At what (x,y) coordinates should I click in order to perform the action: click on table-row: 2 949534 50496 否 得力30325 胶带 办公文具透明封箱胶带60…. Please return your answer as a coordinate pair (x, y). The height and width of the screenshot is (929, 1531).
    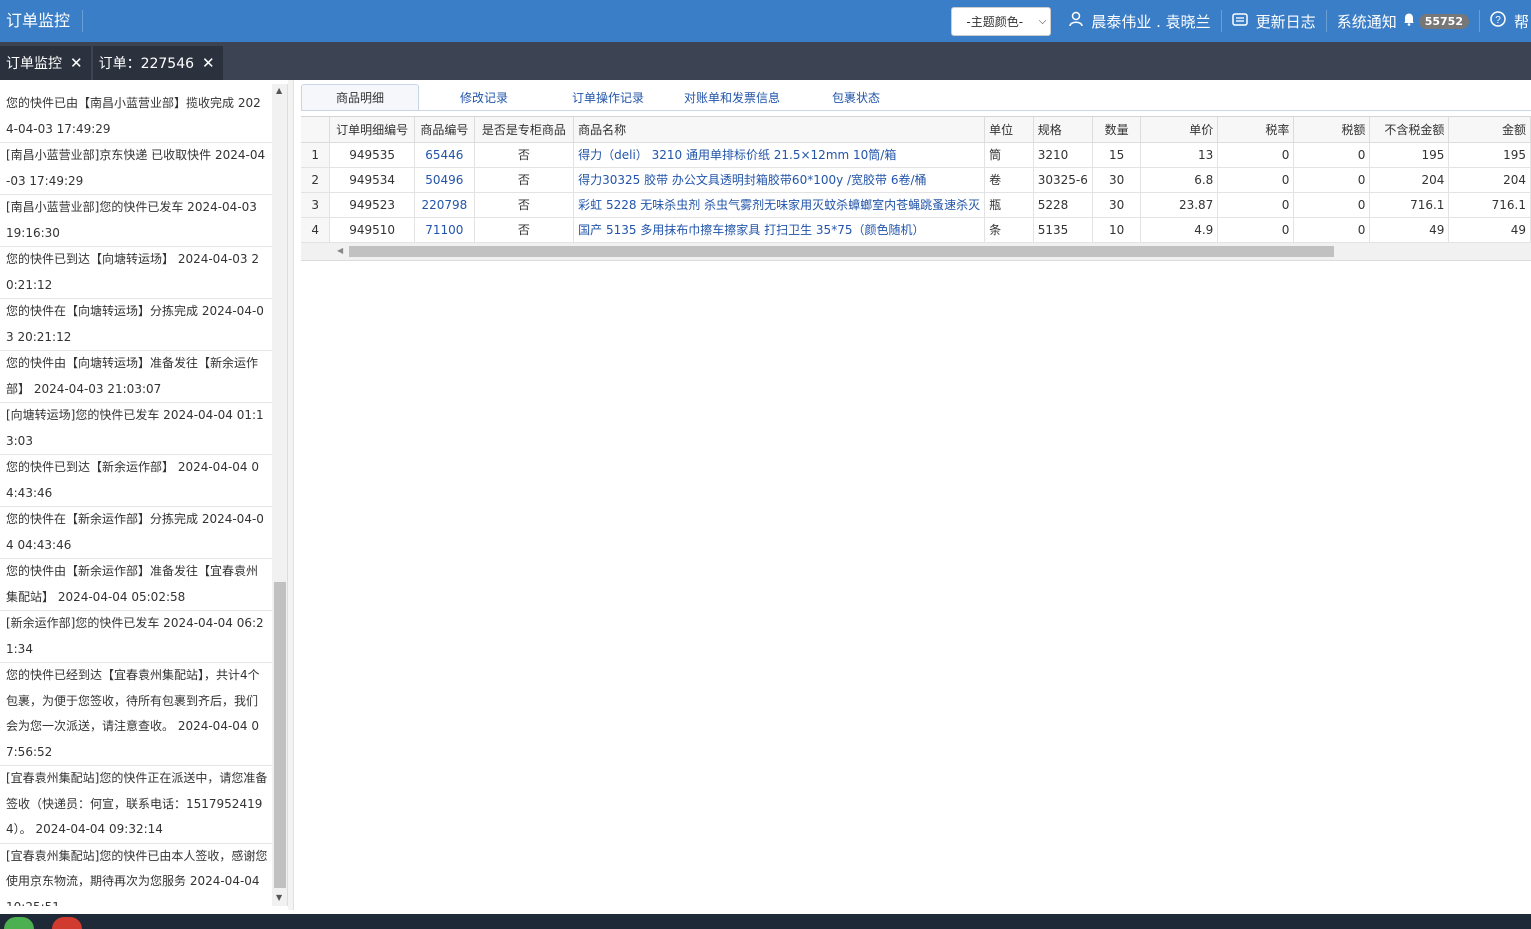
    Looking at the image, I should click on (916, 180).